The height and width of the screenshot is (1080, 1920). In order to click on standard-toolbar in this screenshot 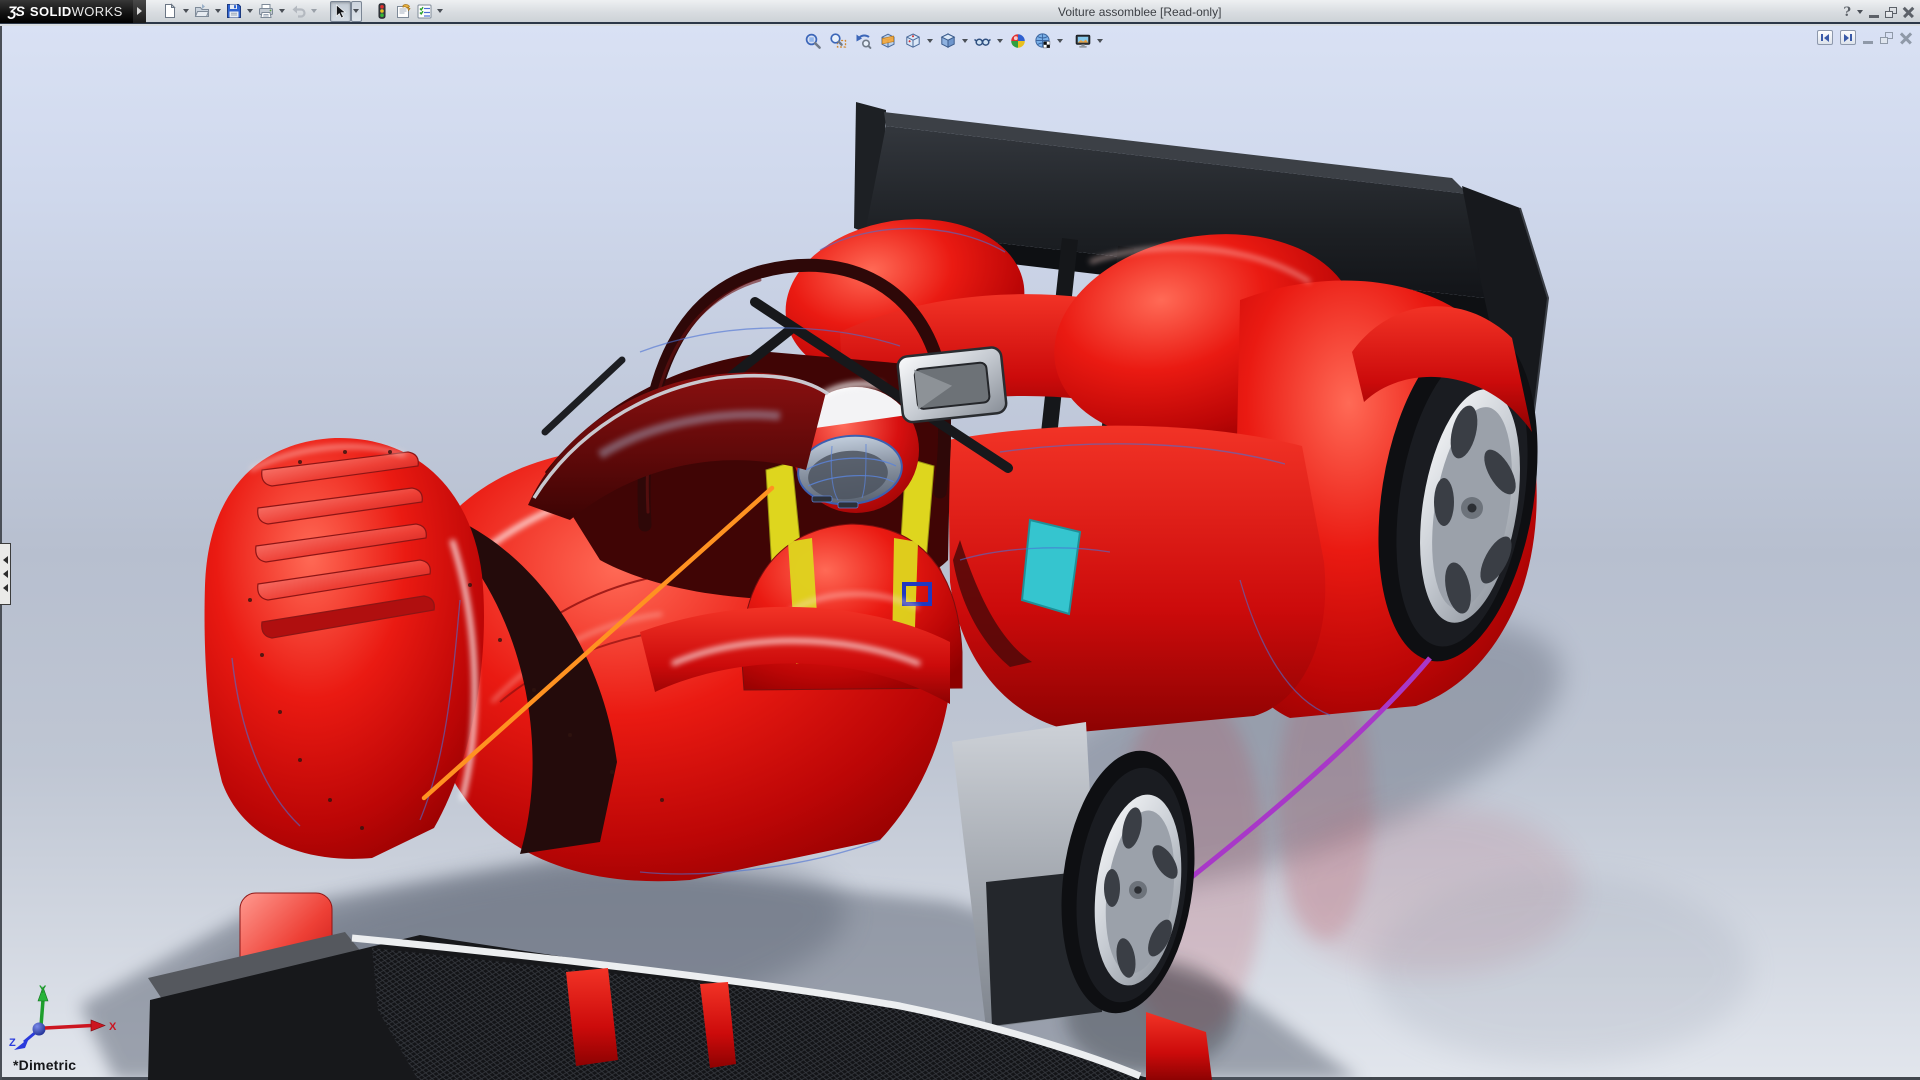, I will do `click(303, 11)`.